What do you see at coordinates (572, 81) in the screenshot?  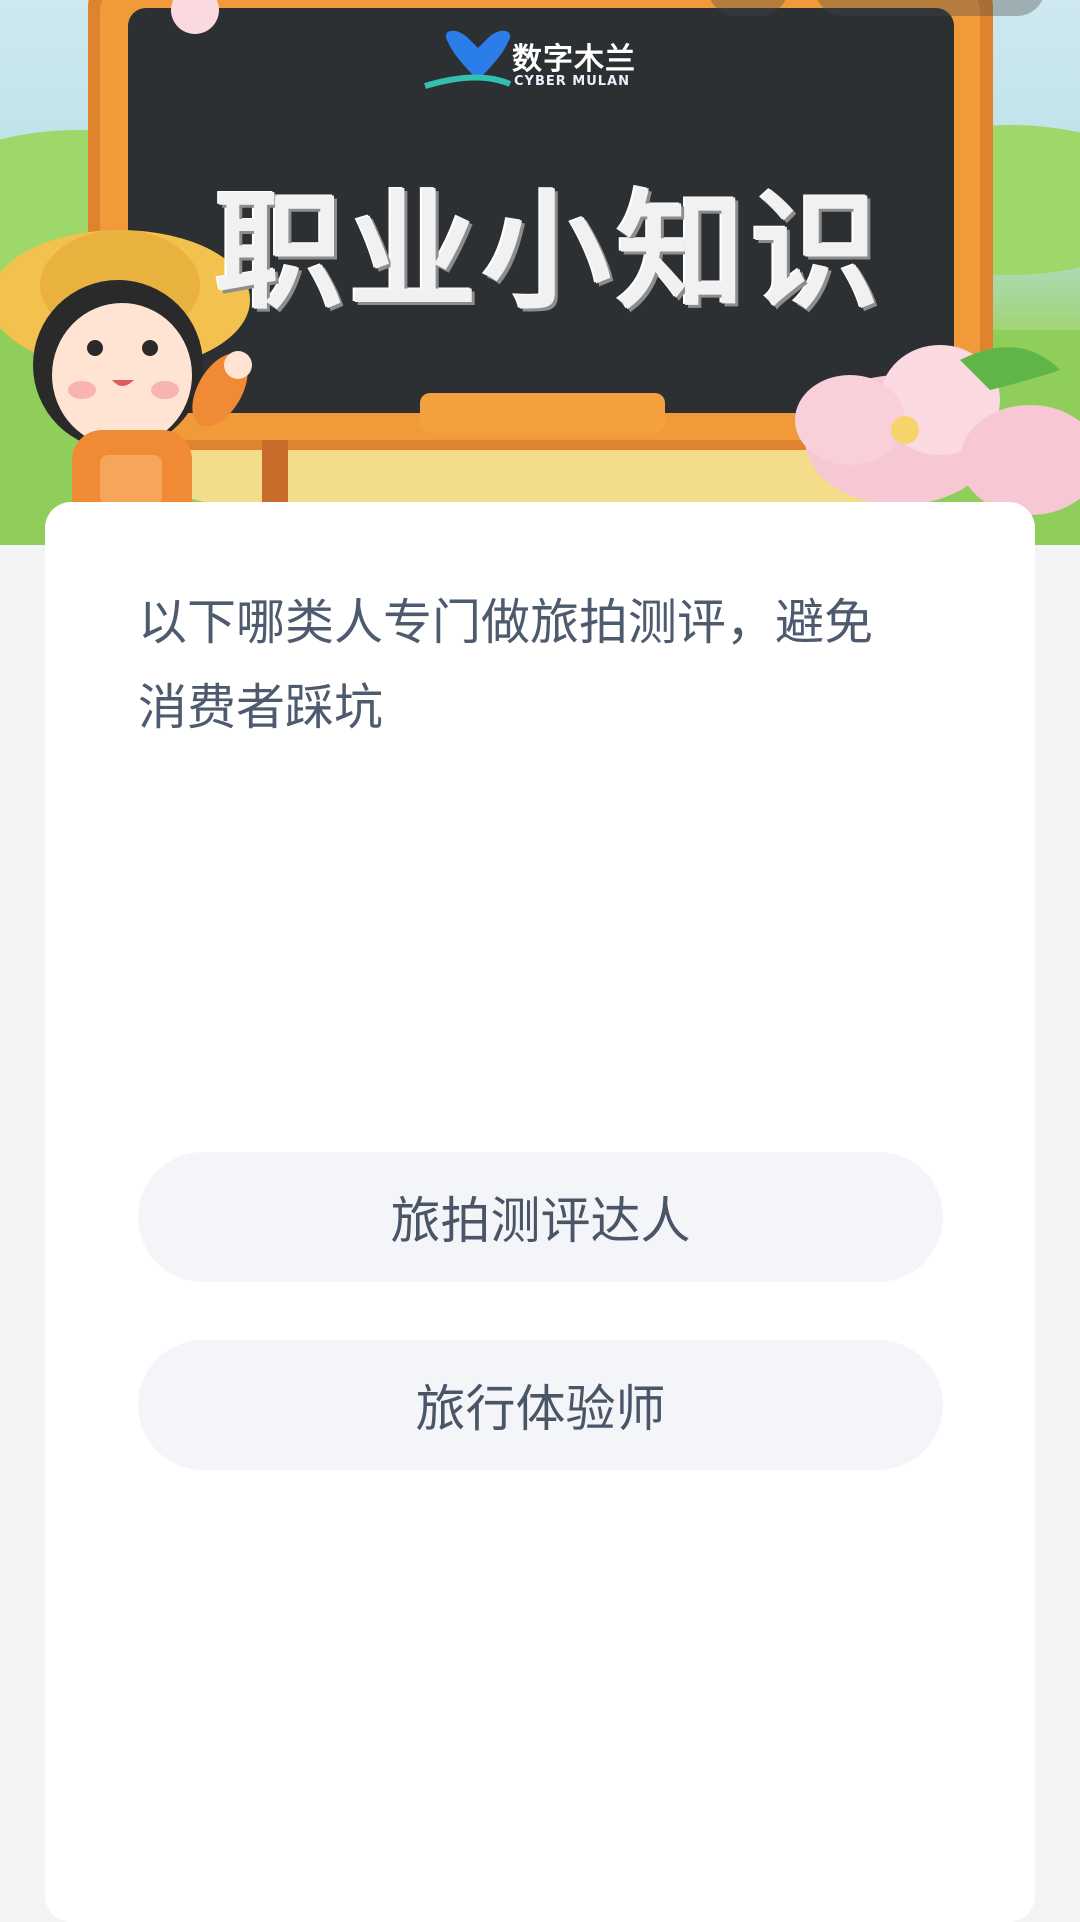 I see `brand-subtitle: CYBER MULAN` at bounding box center [572, 81].